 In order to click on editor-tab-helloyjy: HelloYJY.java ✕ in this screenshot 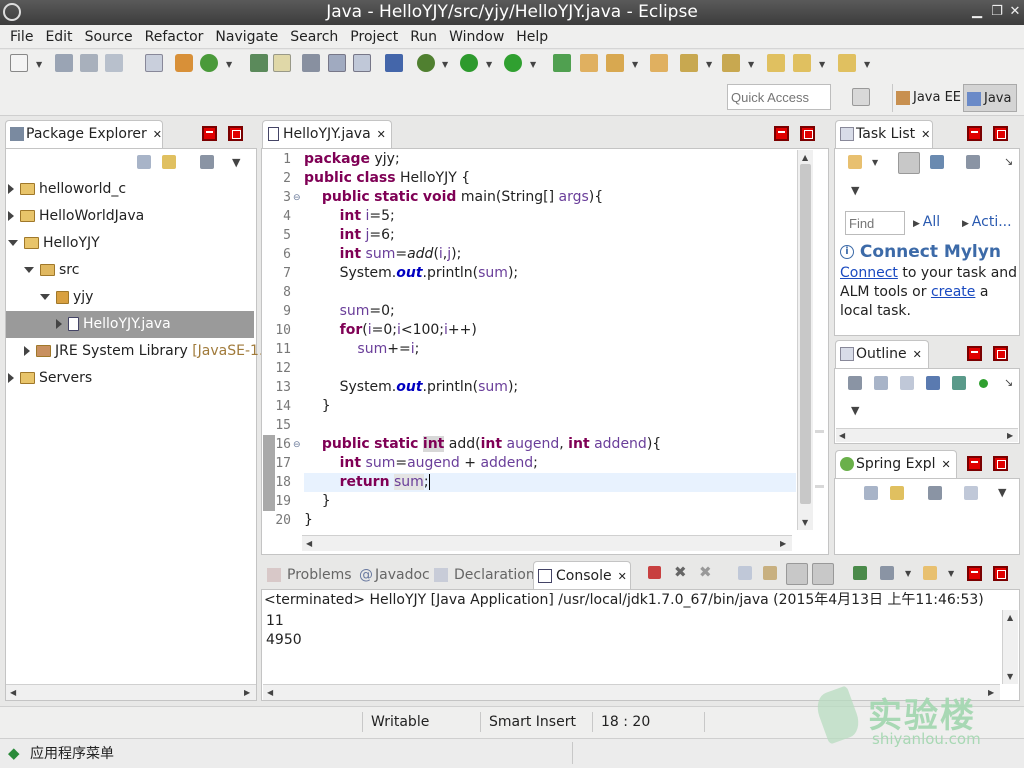, I will do `click(327, 134)`.